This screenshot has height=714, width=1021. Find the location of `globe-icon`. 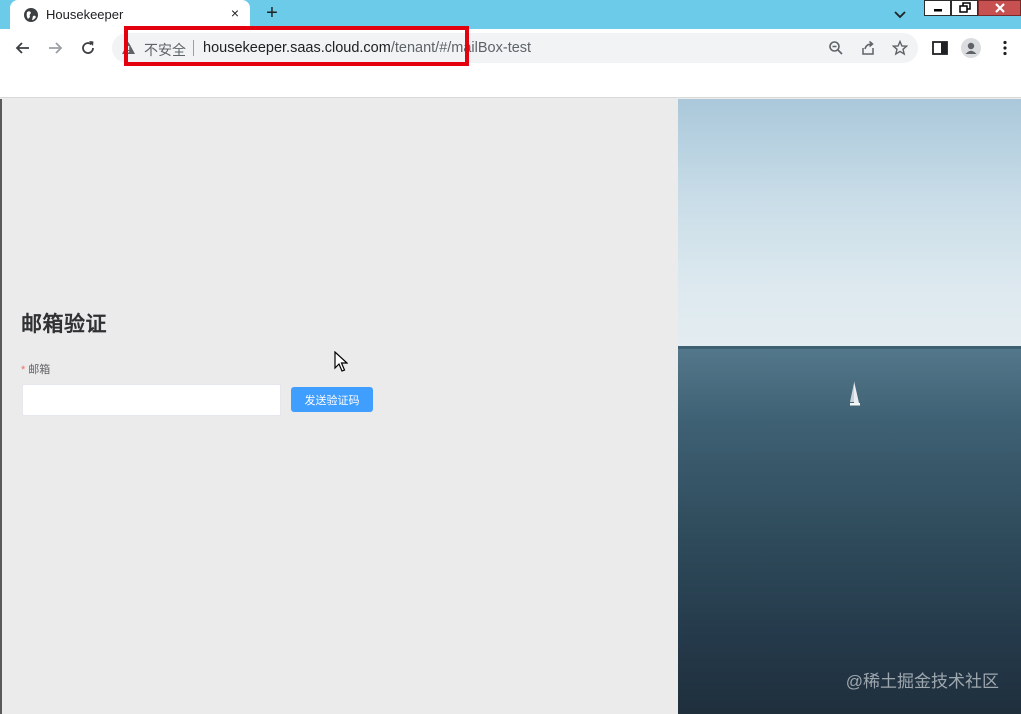

globe-icon is located at coordinates (31, 15).